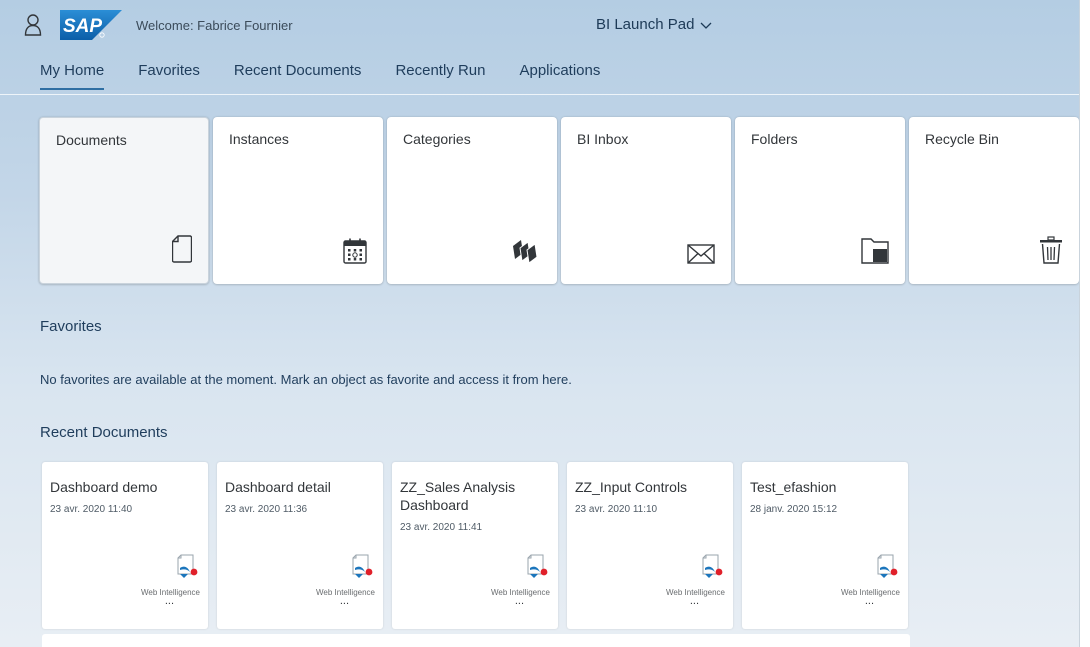  I want to click on tab-favorites: Favorites, so click(169, 77).